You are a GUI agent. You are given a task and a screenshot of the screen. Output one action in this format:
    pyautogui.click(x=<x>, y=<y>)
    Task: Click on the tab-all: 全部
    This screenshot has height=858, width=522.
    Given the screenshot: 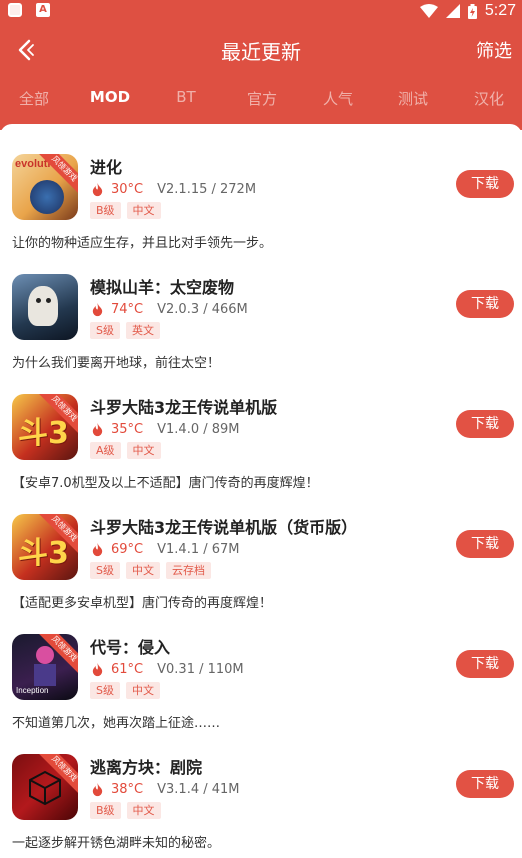 What is the action you would take?
    pyautogui.click(x=34, y=98)
    